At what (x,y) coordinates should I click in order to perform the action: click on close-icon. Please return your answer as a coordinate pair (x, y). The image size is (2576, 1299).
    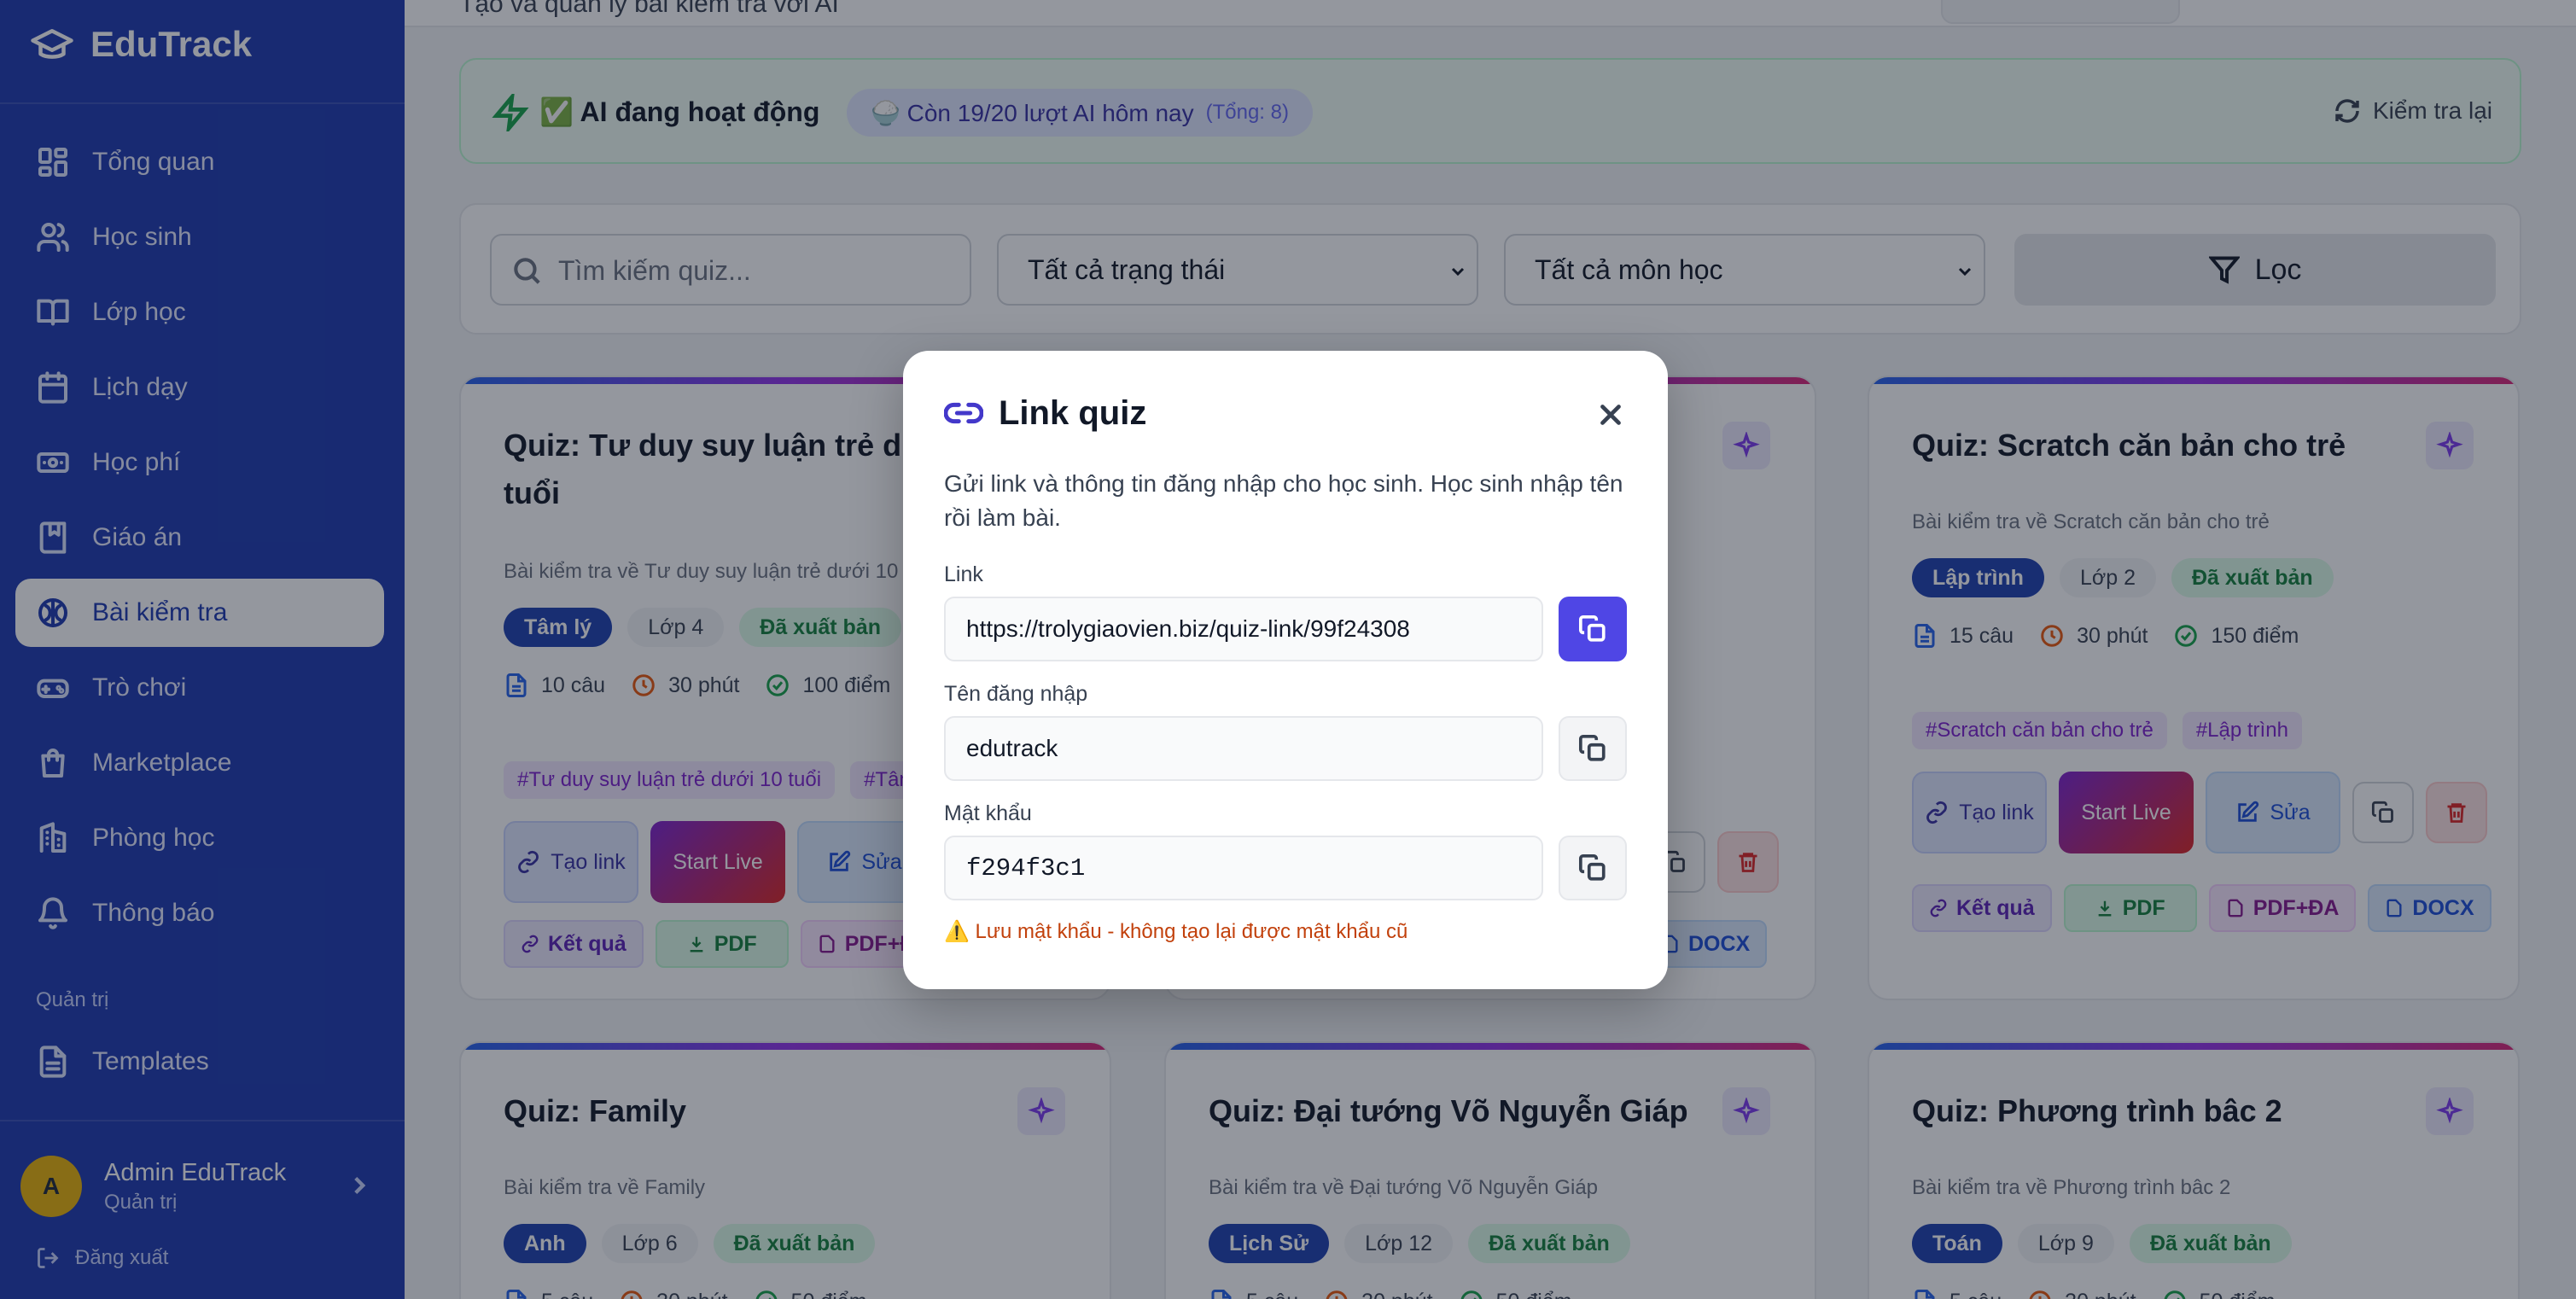
    Looking at the image, I should click on (1610, 415).